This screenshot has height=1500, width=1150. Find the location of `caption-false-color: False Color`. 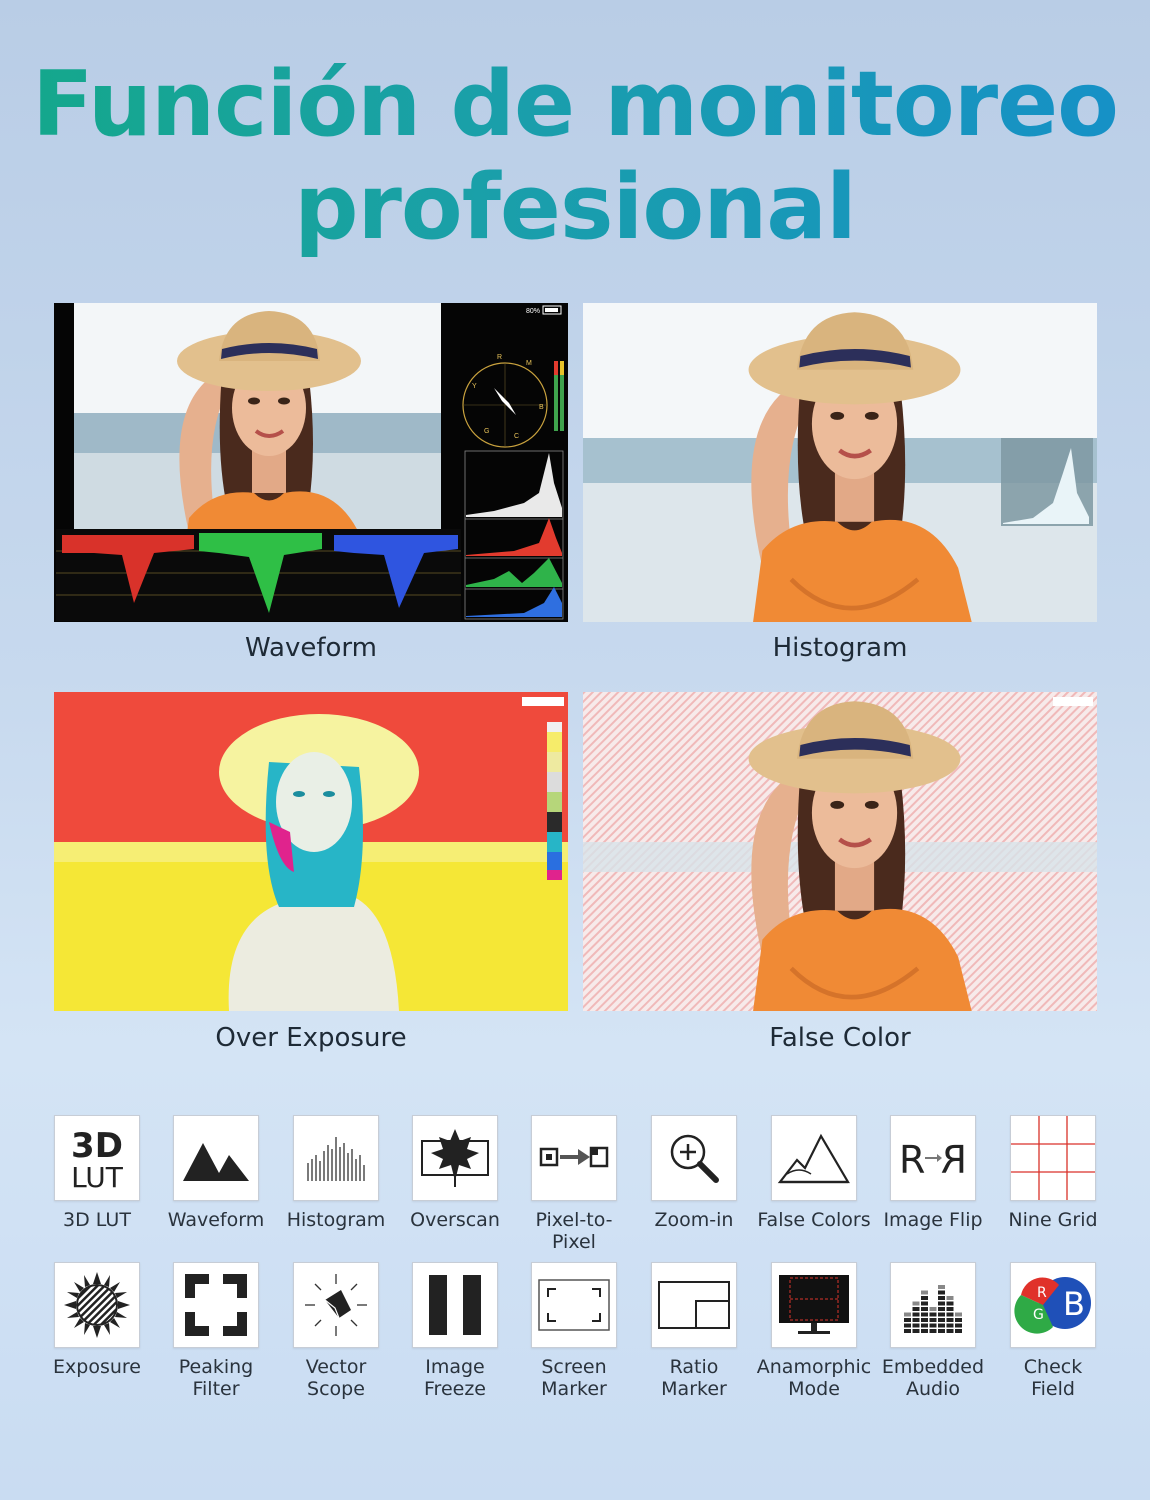

caption-false-color: False Color is located at coordinates (840, 1038).